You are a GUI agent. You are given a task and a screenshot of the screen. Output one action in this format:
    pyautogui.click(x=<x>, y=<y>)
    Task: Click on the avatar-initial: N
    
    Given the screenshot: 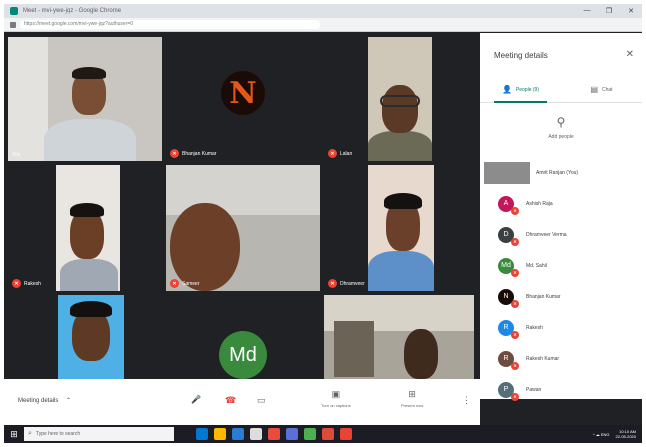 What is the action you would take?
    pyautogui.click(x=506, y=296)
    